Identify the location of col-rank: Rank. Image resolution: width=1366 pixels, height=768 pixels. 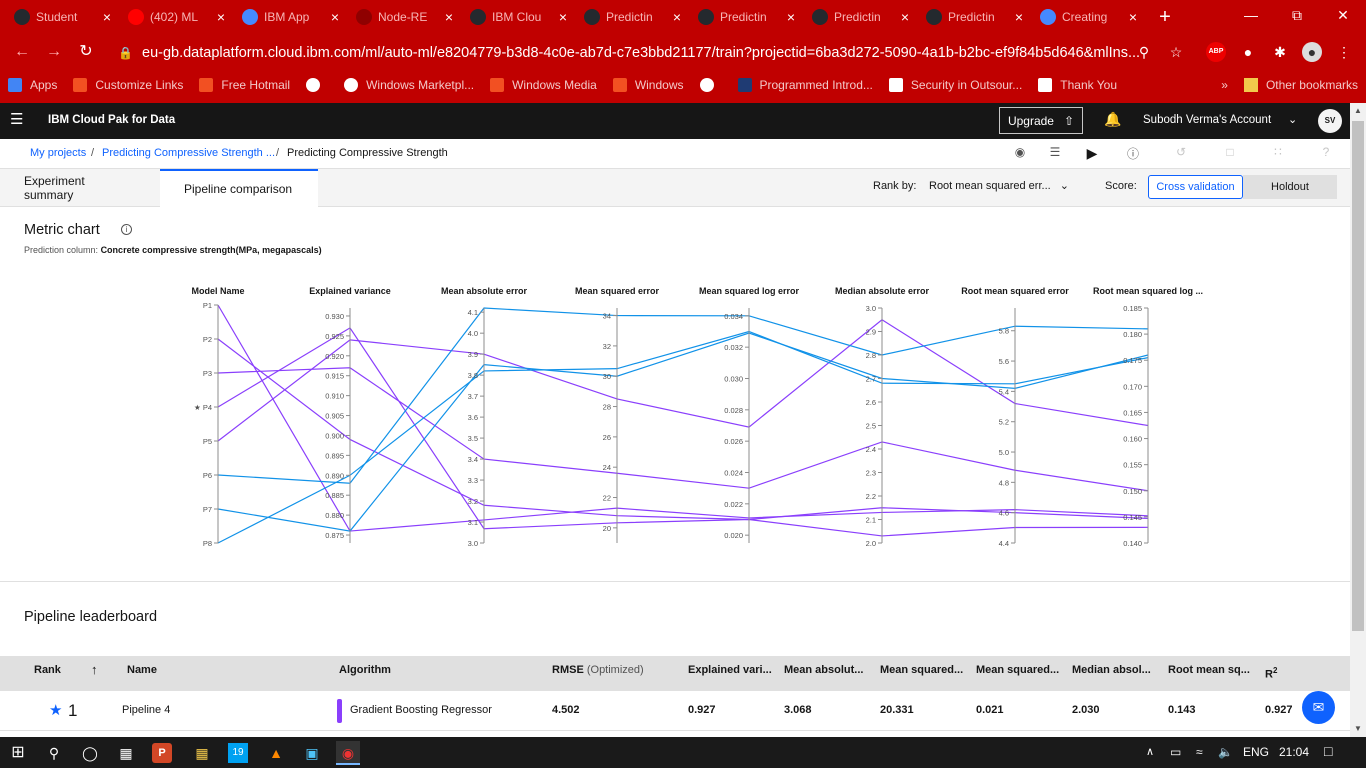
(47, 670).